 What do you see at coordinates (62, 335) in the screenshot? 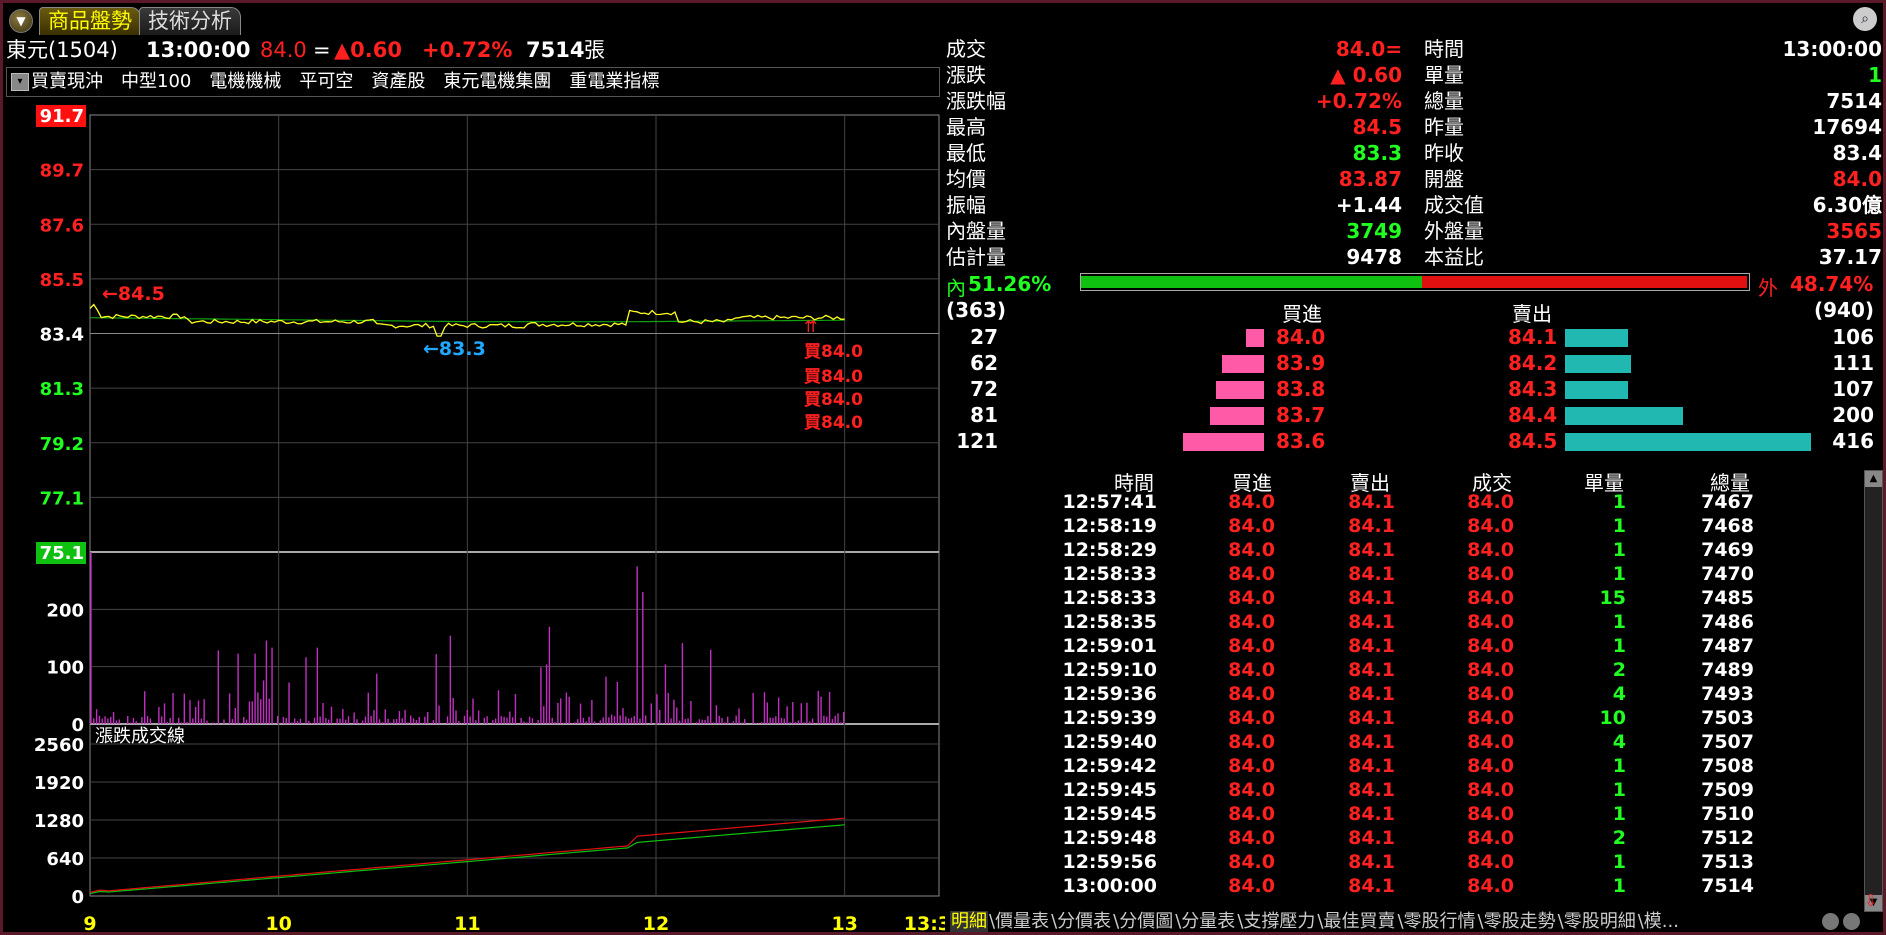
I see `price-tick-label: 83.4` at bounding box center [62, 335].